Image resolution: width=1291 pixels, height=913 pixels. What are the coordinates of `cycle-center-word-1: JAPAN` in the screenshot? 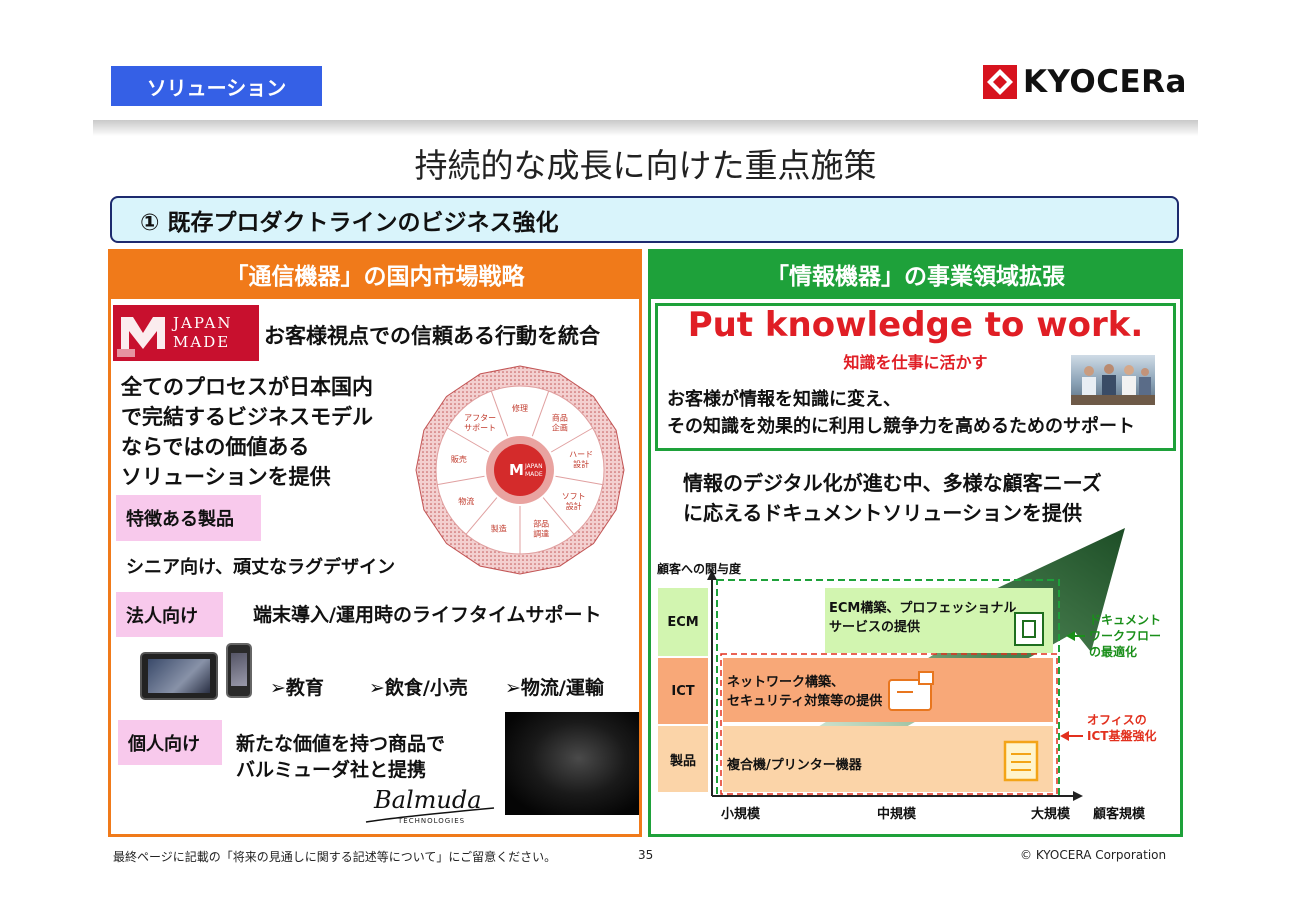 It's located at (533, 466).